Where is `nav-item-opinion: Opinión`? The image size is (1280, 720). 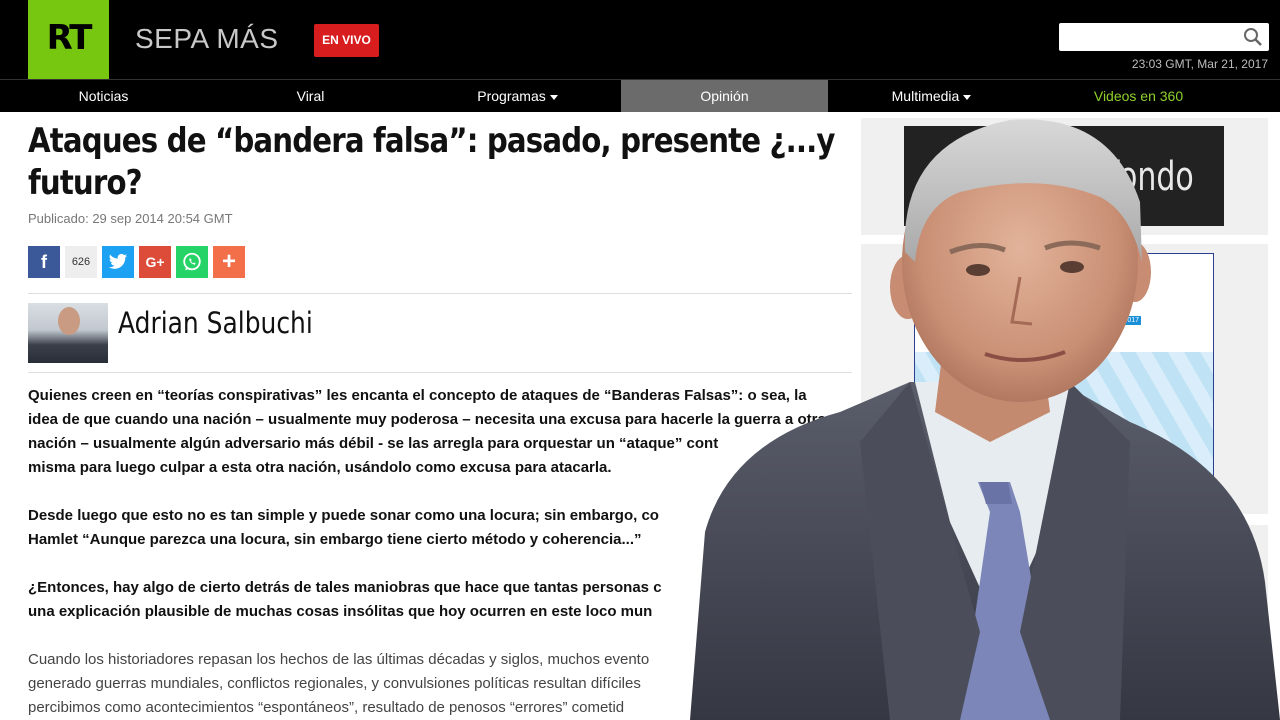
nav-item-opinion: Opinión is located at coordinates (724, 96).